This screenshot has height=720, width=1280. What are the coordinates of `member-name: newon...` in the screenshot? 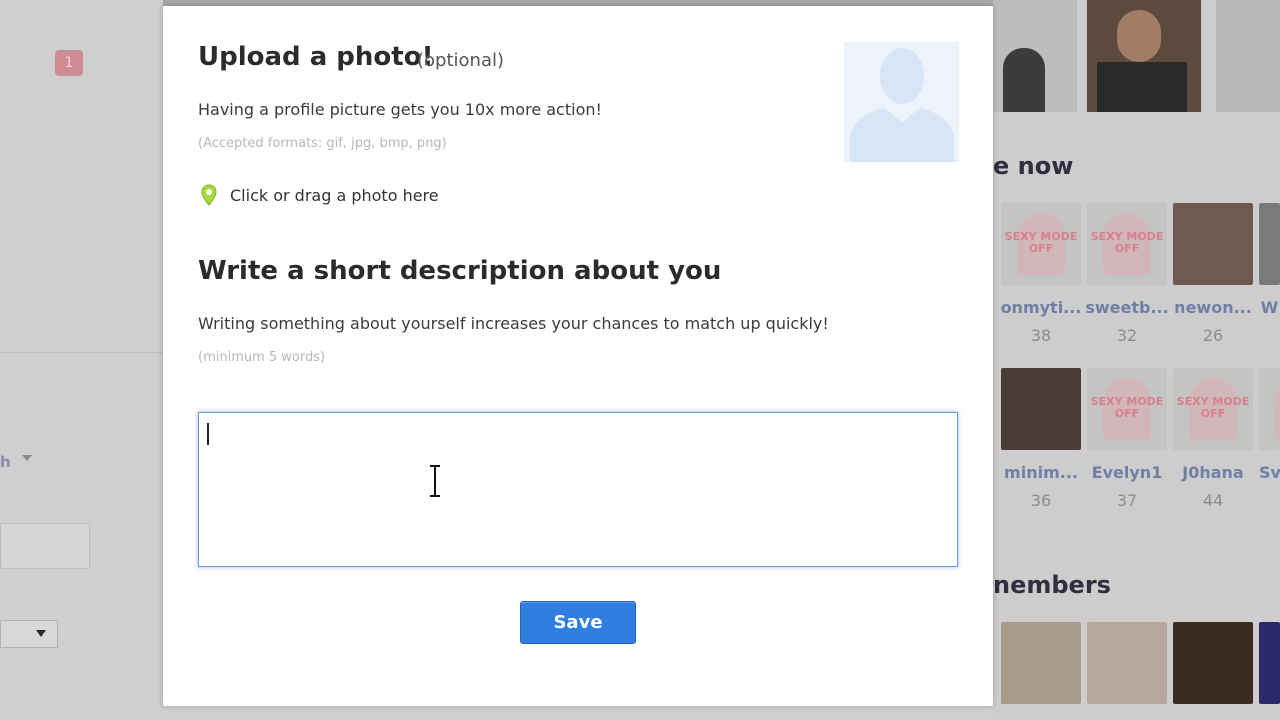 It's located at (1213, 307).